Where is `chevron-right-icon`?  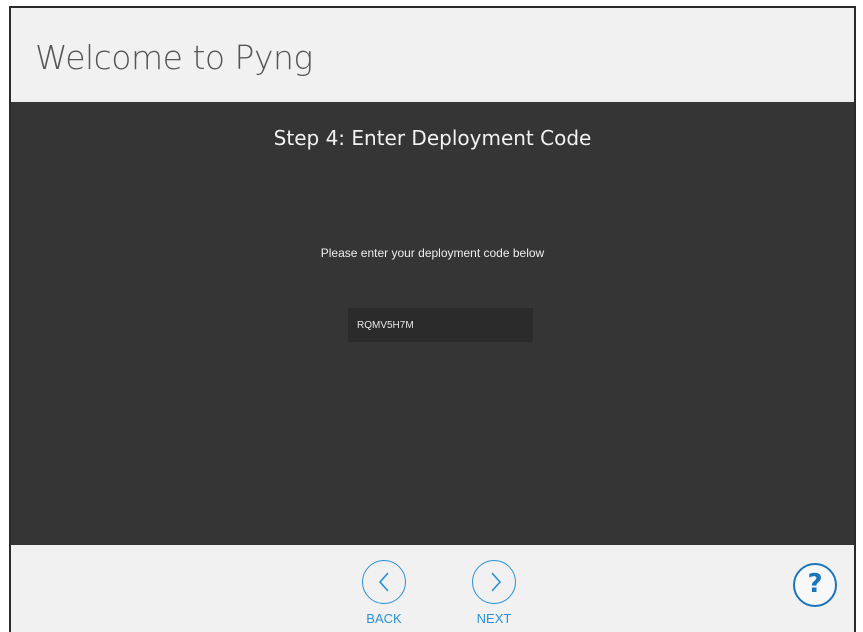 chevron-right-icon is located at coordinates (496, 582).